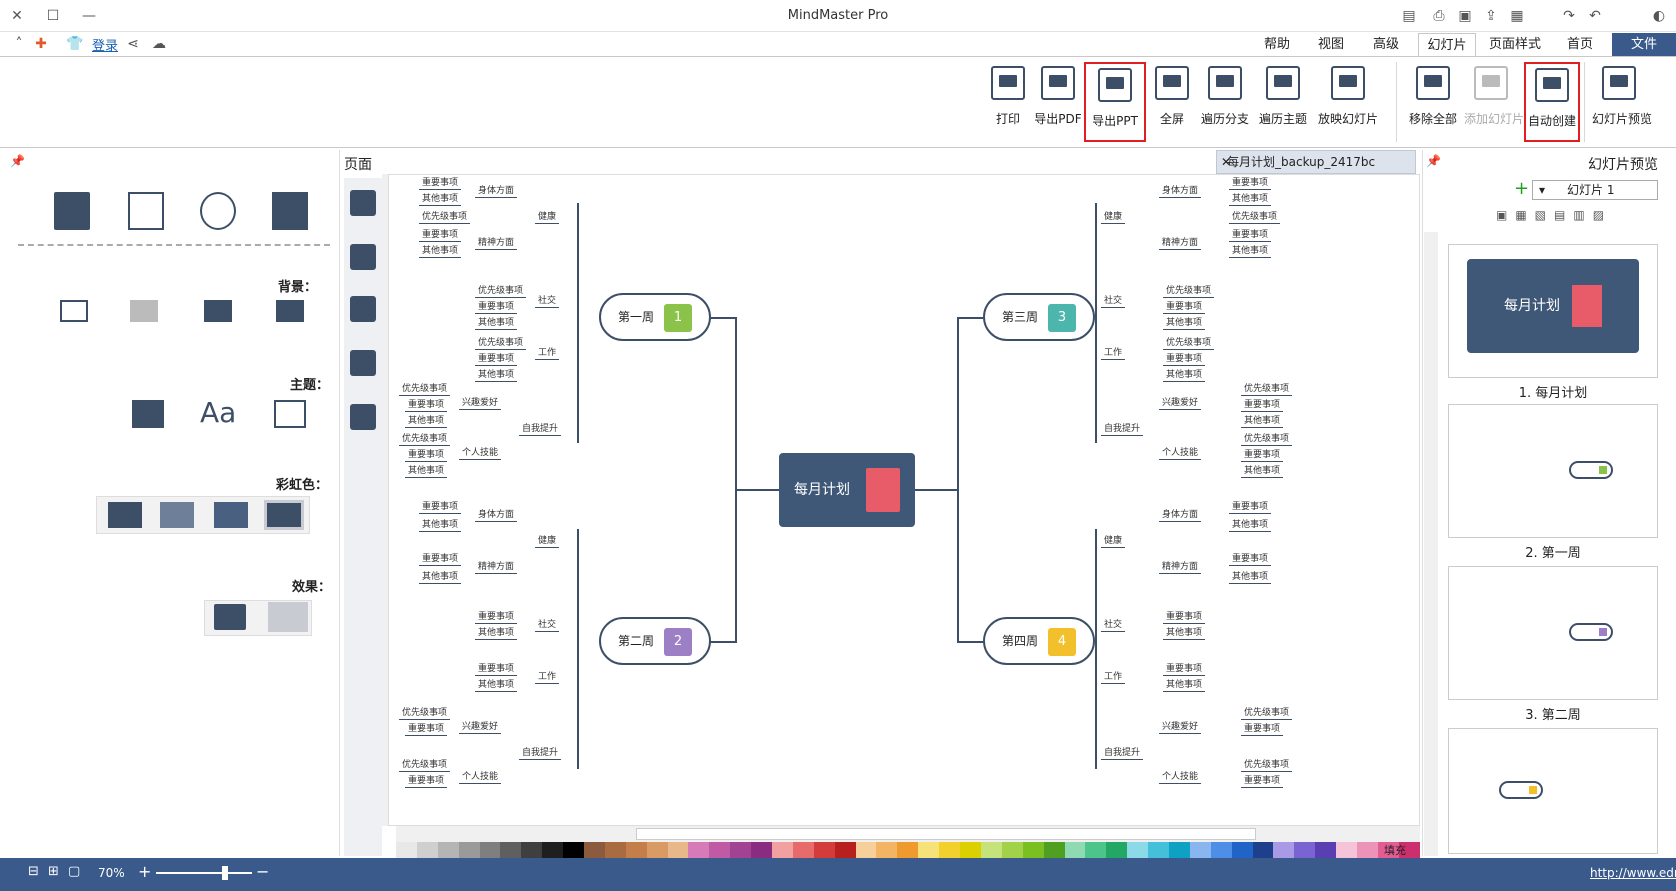  What do you see at coordinates (262, 871) in the screenshot?
I see `zoom-out-icon: −` at bounding box center [262, 871].